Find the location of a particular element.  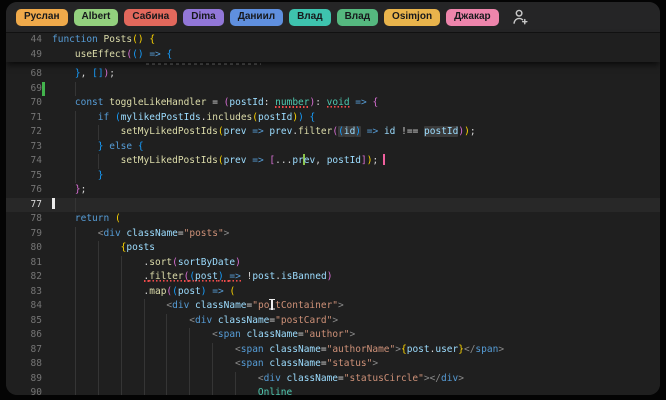

code-text: <div className="statusCircle"></div> is located at coordinates (351, 378).